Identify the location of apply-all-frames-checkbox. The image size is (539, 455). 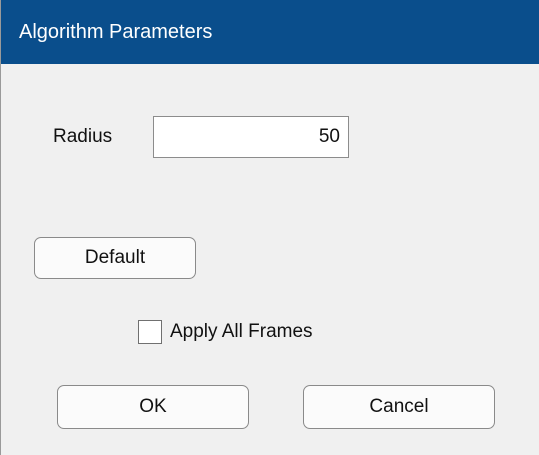
(150, 332).